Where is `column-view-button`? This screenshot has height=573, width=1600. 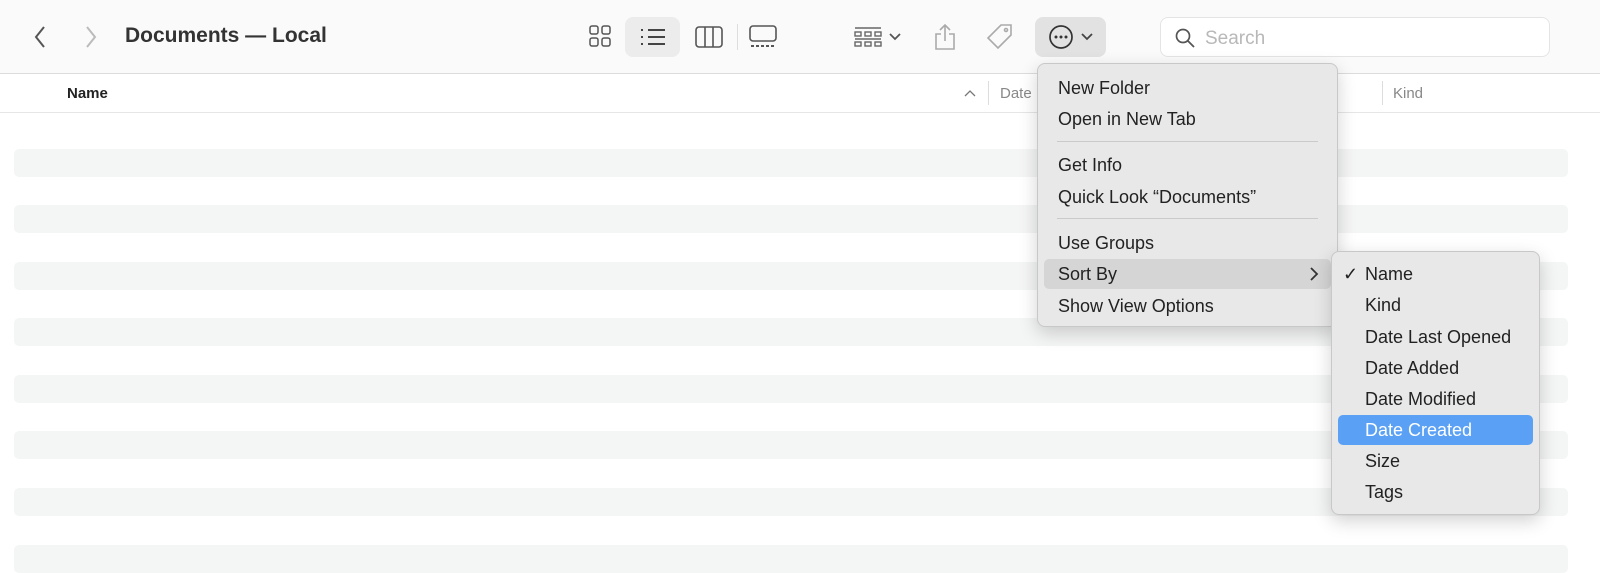 column-view-button is located at coordinates (709, 37).